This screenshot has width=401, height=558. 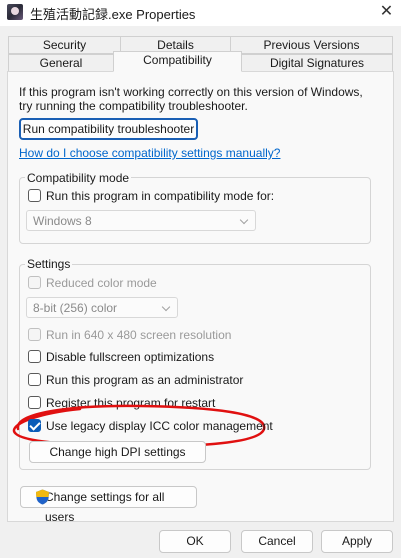 What do you see at coordinates (64, 45) in the screenshot?
I see `tab-security: Security` at bounding box center [64, 45].